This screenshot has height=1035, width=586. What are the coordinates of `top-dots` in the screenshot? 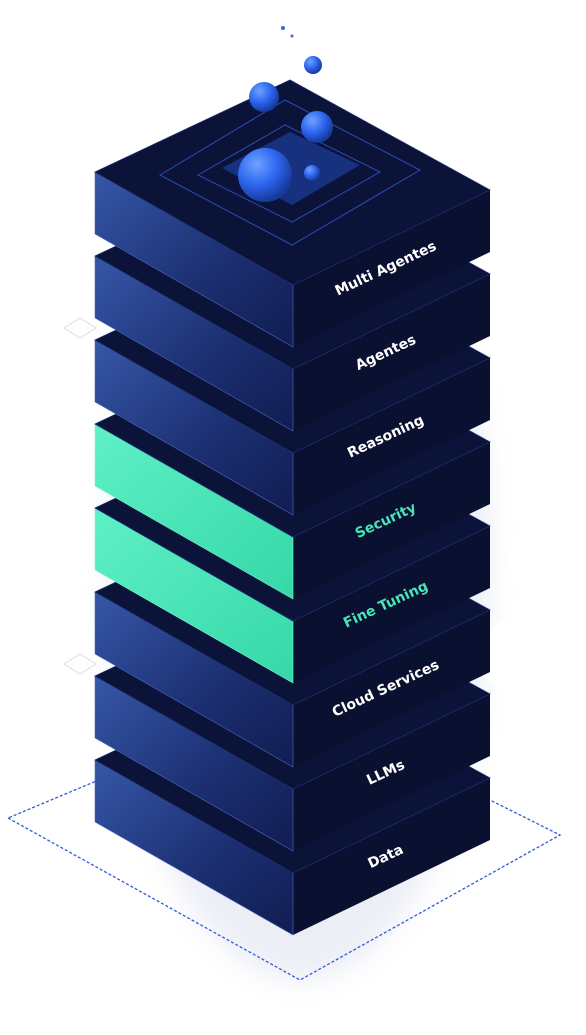 It's located at (287, 32).